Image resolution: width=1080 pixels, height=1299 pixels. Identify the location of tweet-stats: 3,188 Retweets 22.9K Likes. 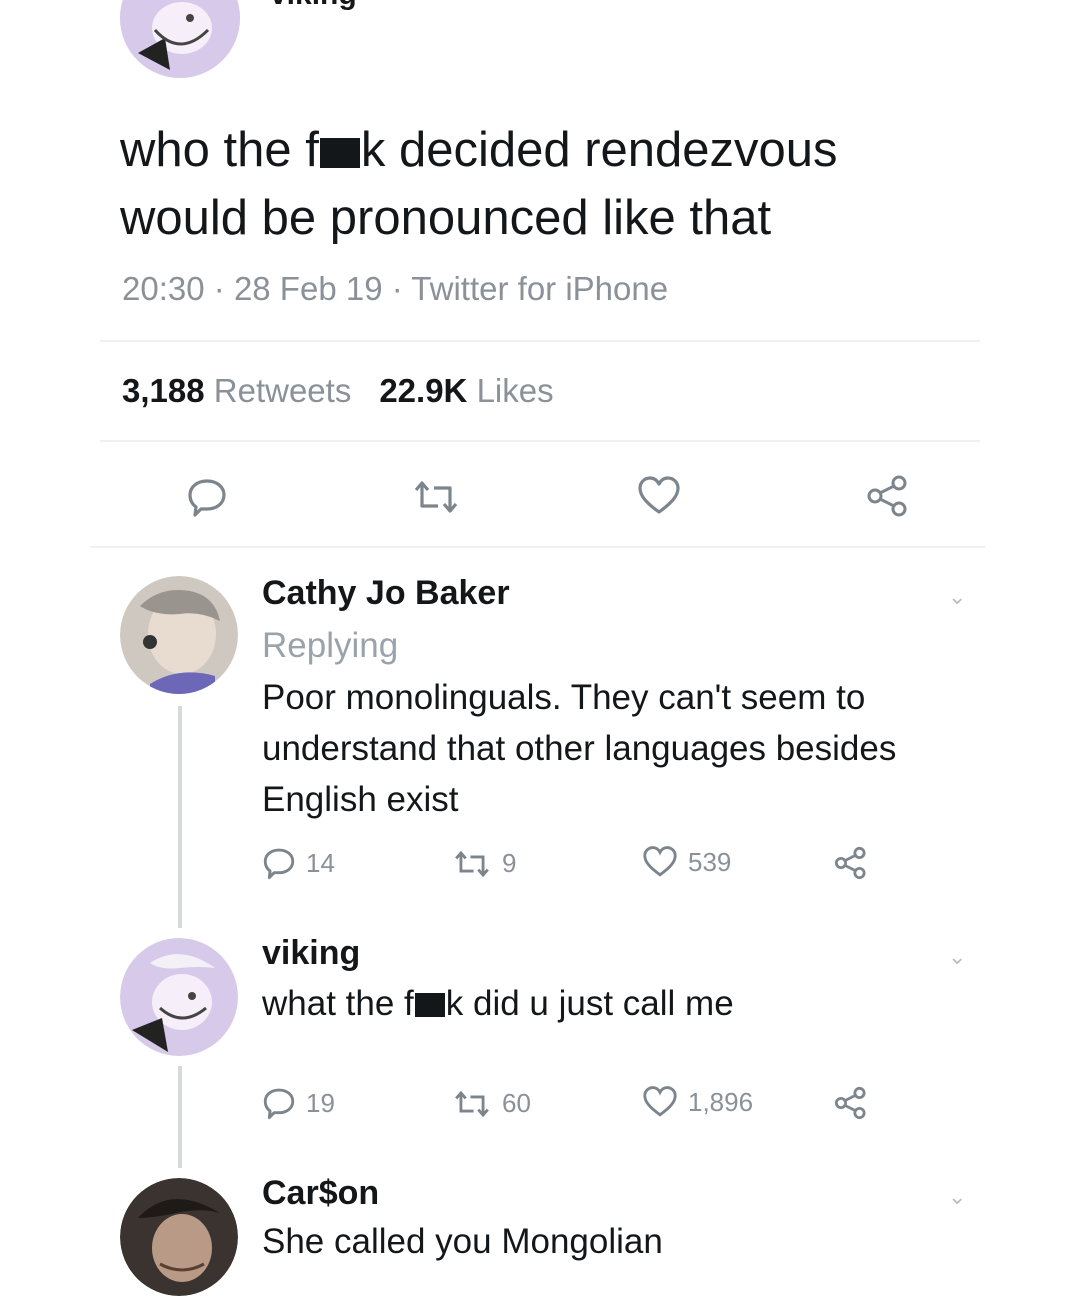
(338, 391).